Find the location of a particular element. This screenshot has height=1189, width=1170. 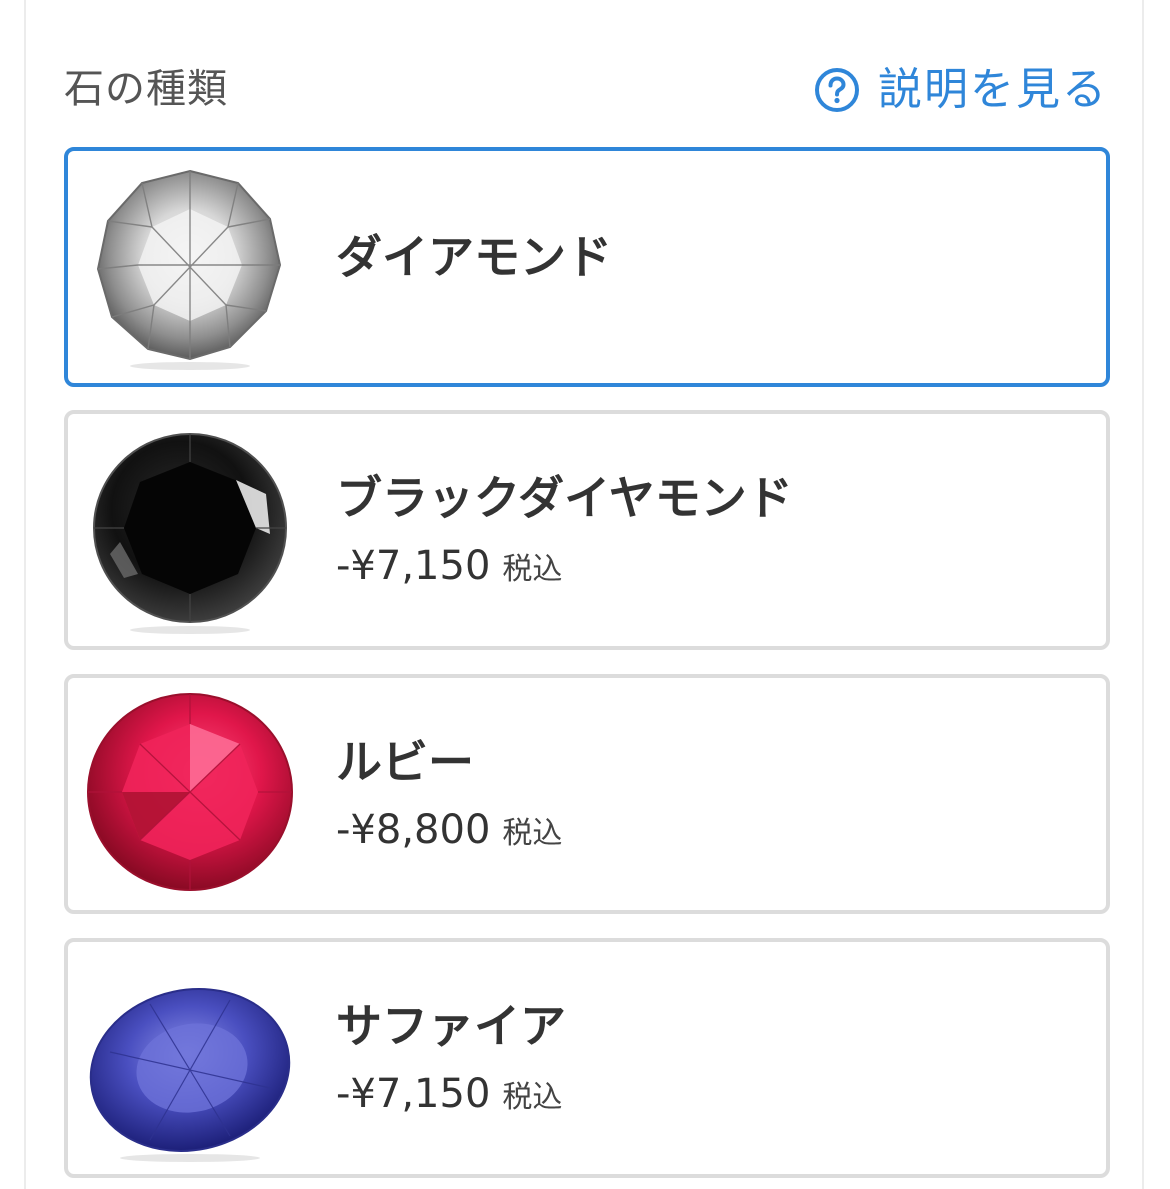

right-divider is located at coordinates (1143, 594).